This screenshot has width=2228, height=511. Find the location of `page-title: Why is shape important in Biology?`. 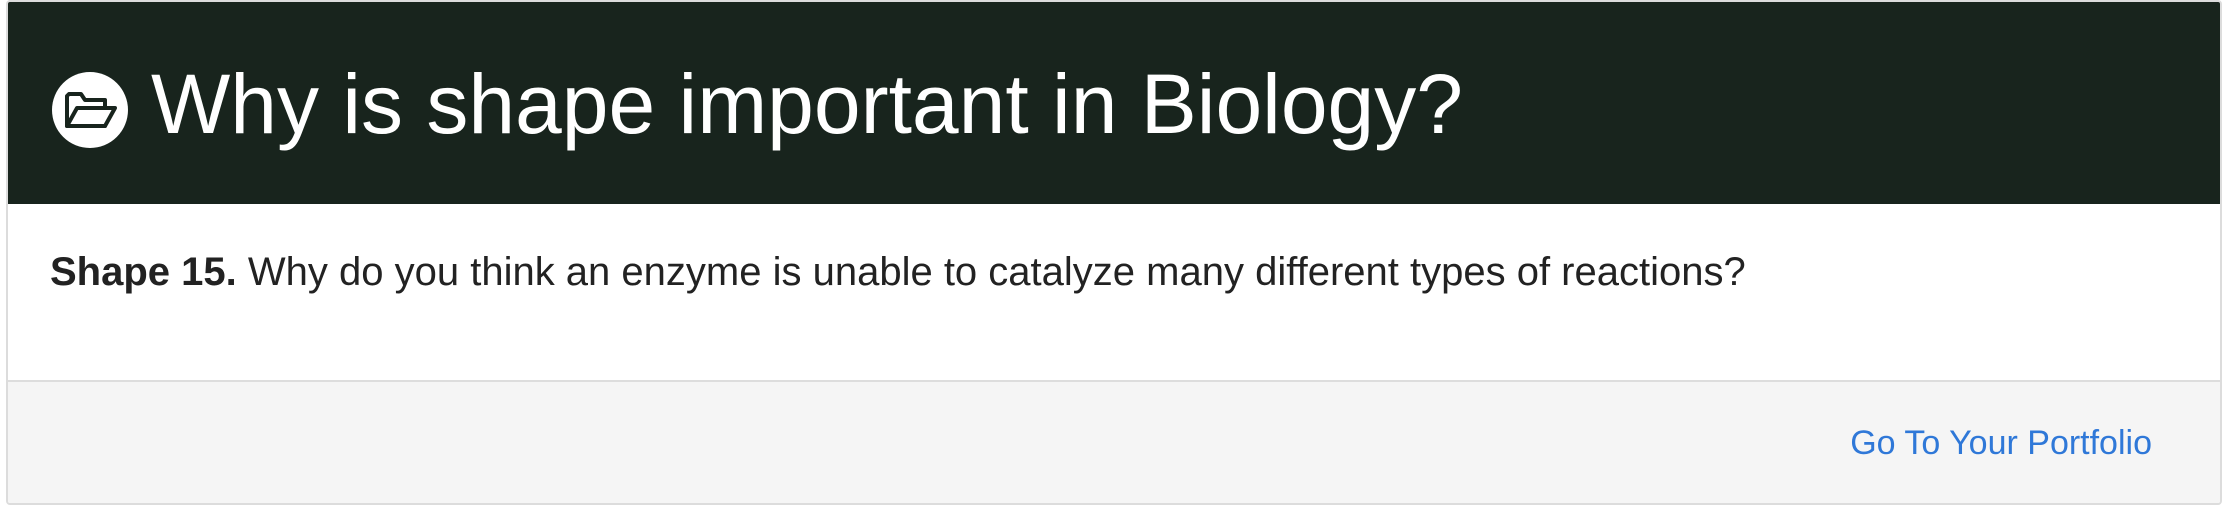

page-title: Why is shape important in Biology? is located at coordinates (807, 104).